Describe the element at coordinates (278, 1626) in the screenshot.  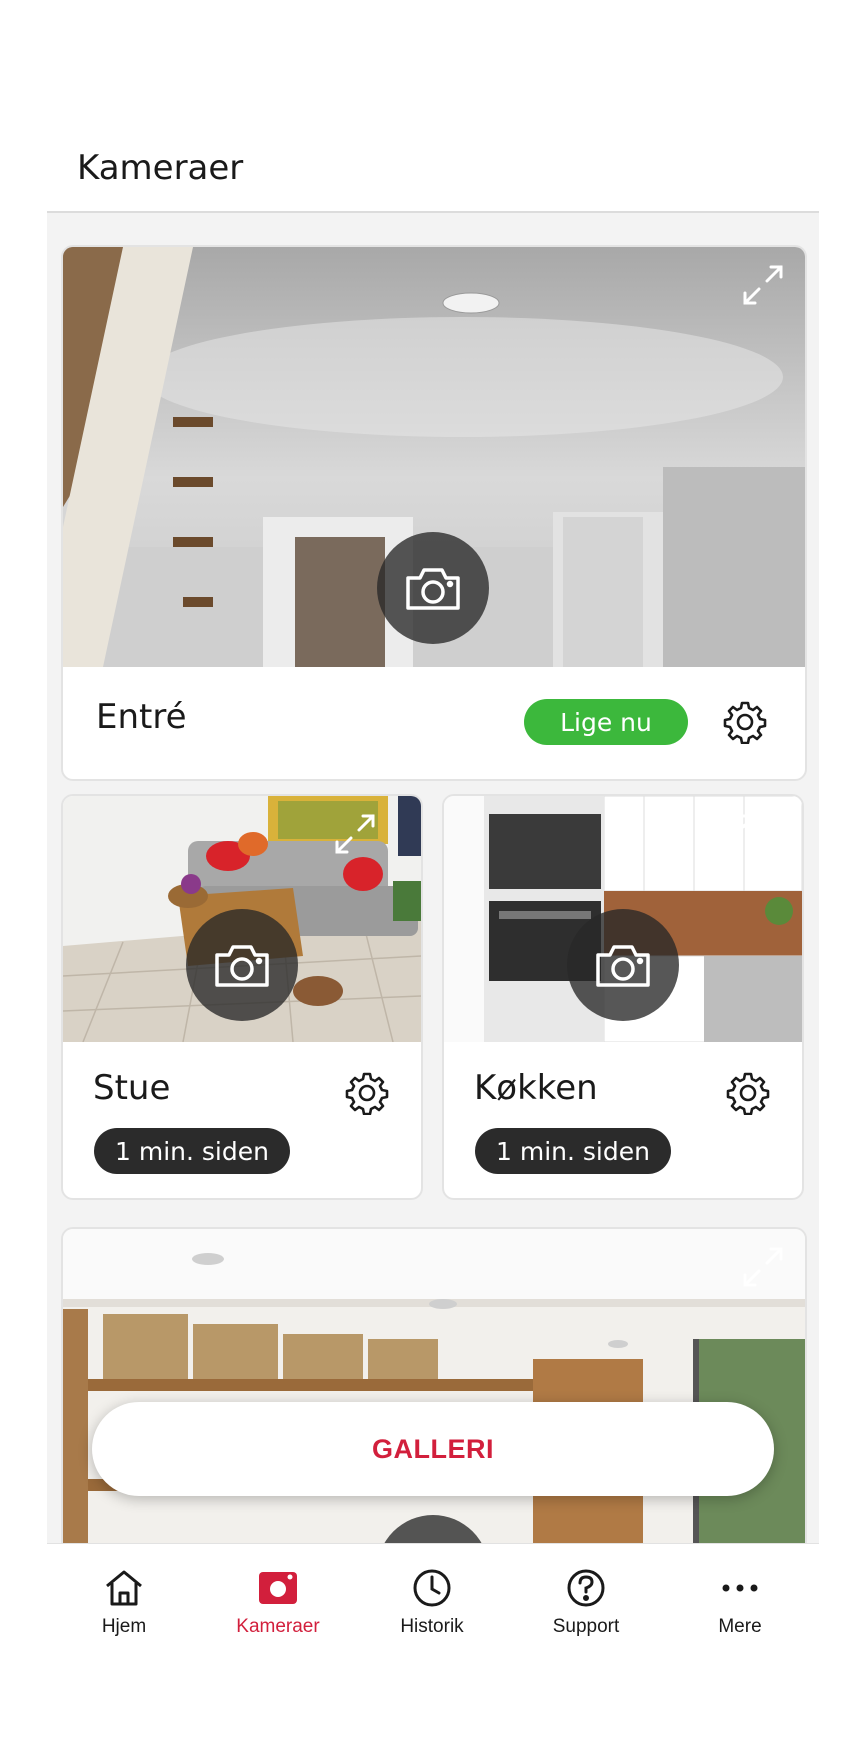
I see `tab-label: Kameraer` at that location.